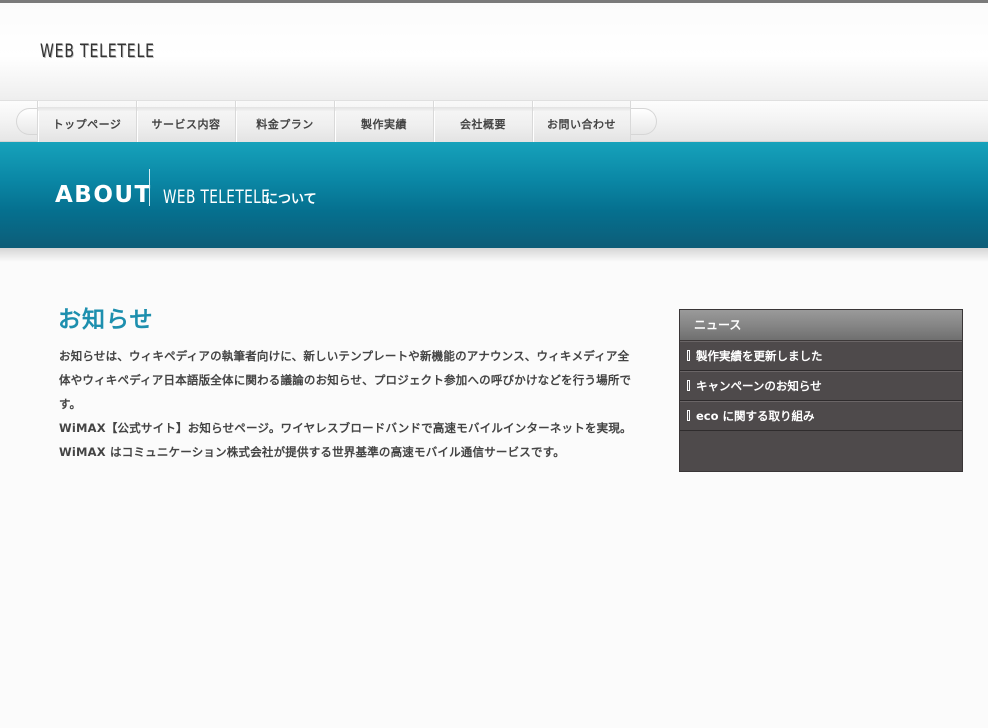  What do you see at coordinates (759, 386) in the screenshot?
I see `news-item-label: キャンペーンのお知らせ` at bounding box center [759, 386].